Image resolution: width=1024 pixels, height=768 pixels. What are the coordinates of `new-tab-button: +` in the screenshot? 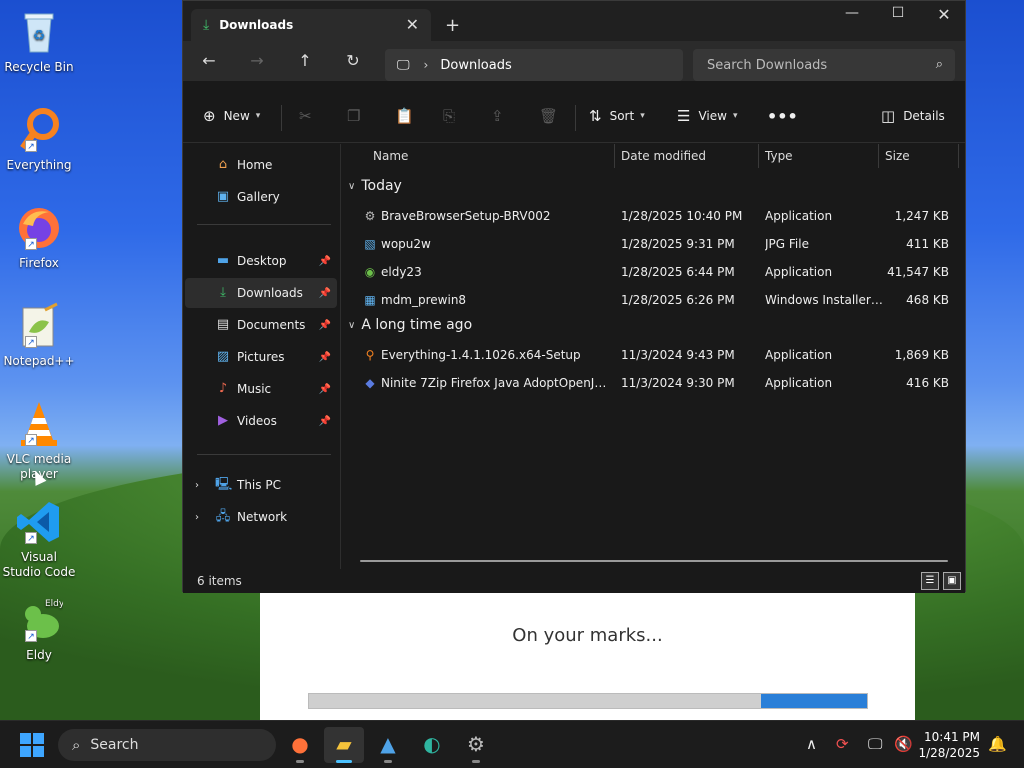 It's located at (452, 25).